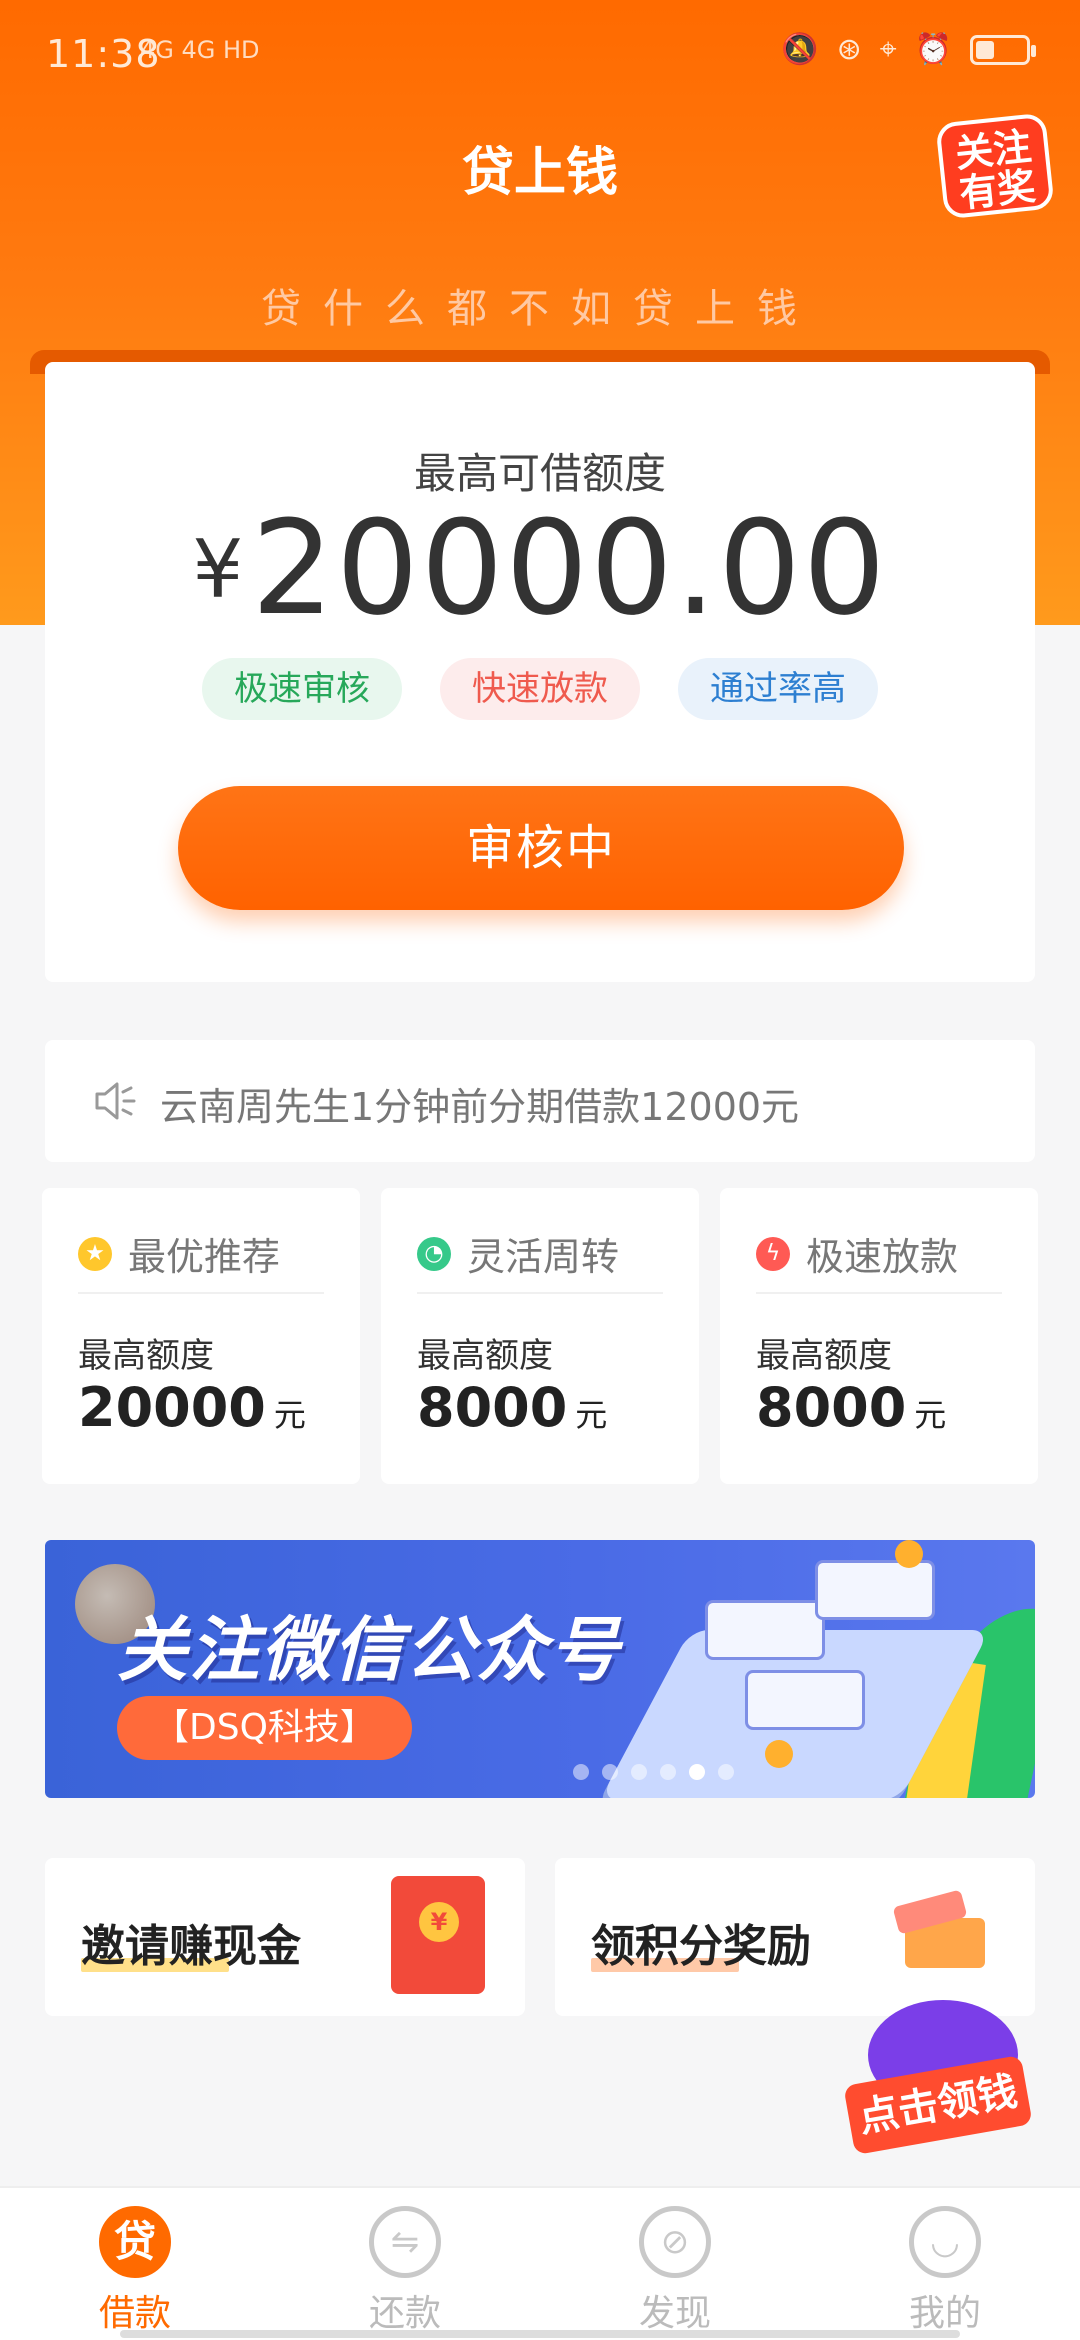 The height and width of the screenshot is (2340, 1080). What do you see at coordinates (95, 1253) in the screenshot?
I see `star-icon: ★` at bounding box center [95, 1253].